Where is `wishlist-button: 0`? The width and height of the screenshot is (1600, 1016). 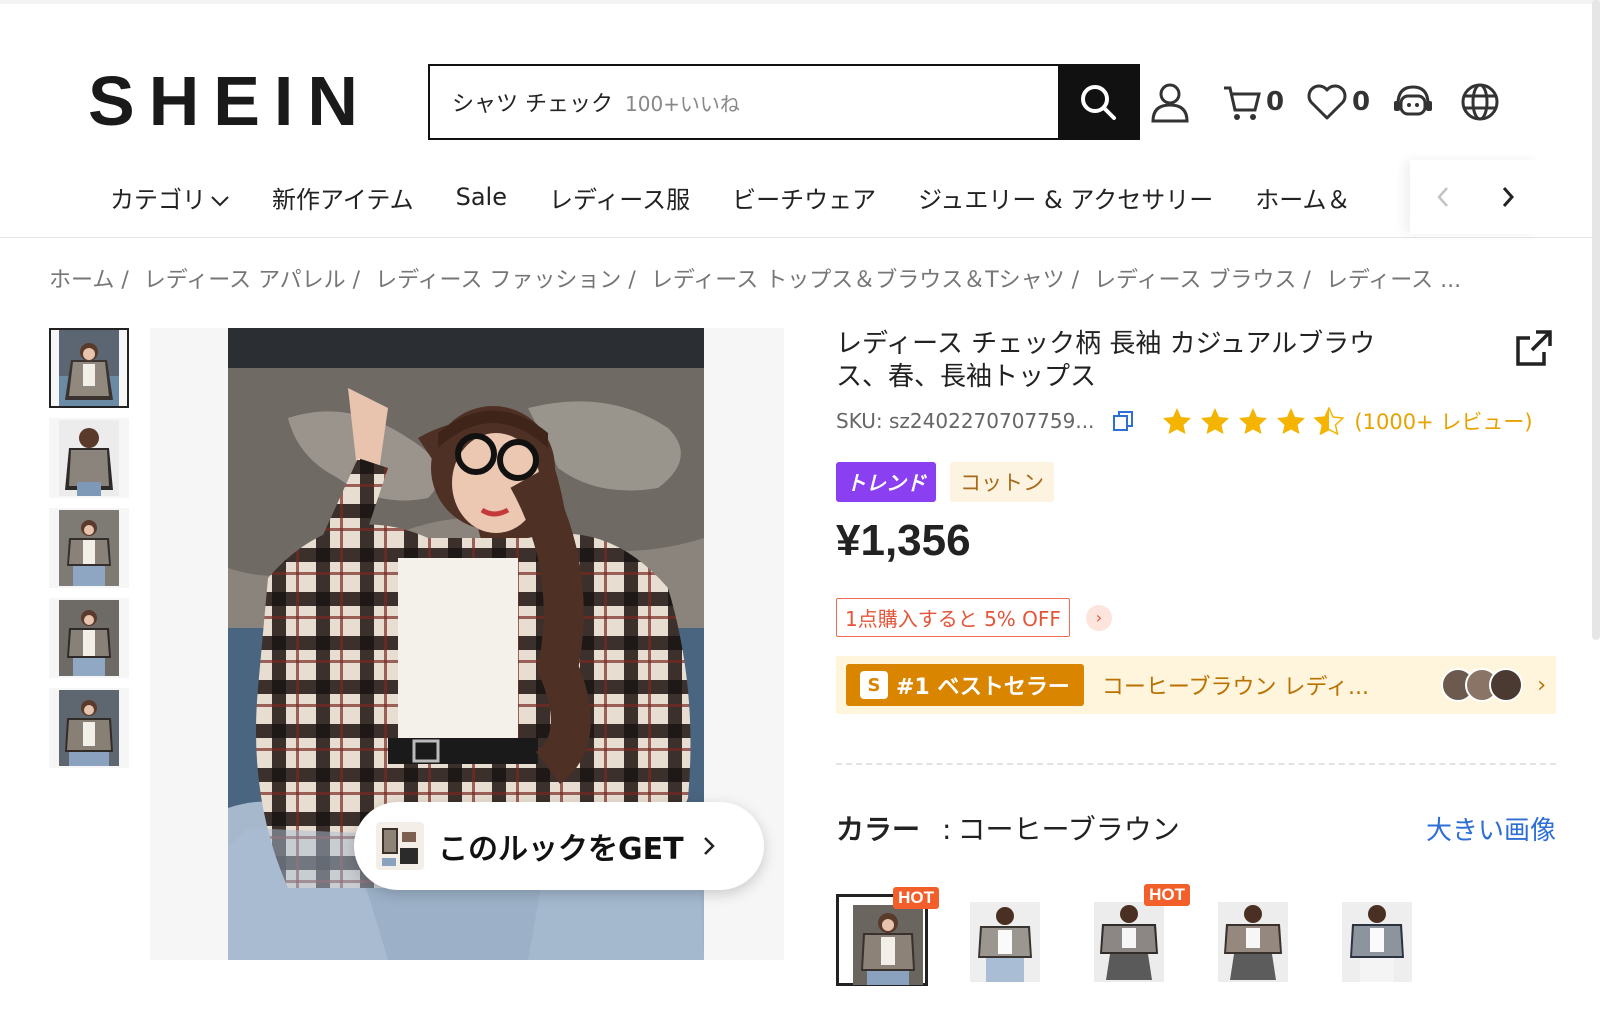 wishlist-button: 0 is located at coordinates (1338, 102).